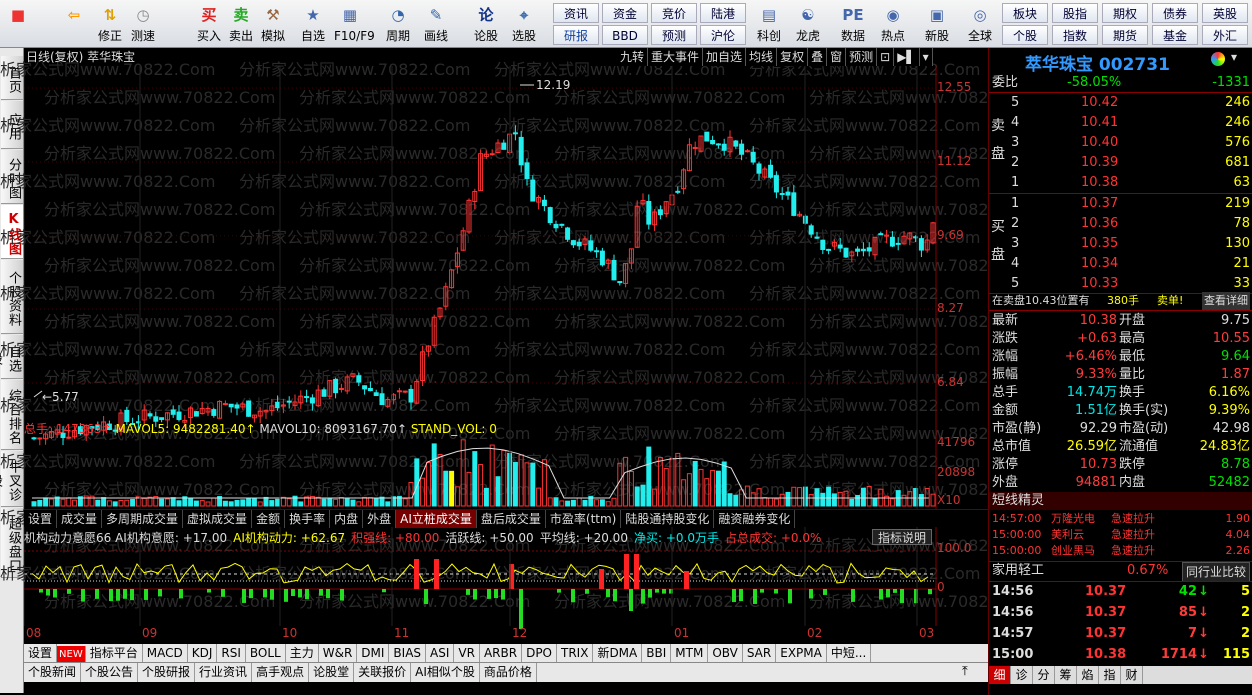 The width and height of the screenshot is (1252, 695). Describe the element at coordinates (41, 519) in the screenshot. I see `subtab-0: 设置` at that location.